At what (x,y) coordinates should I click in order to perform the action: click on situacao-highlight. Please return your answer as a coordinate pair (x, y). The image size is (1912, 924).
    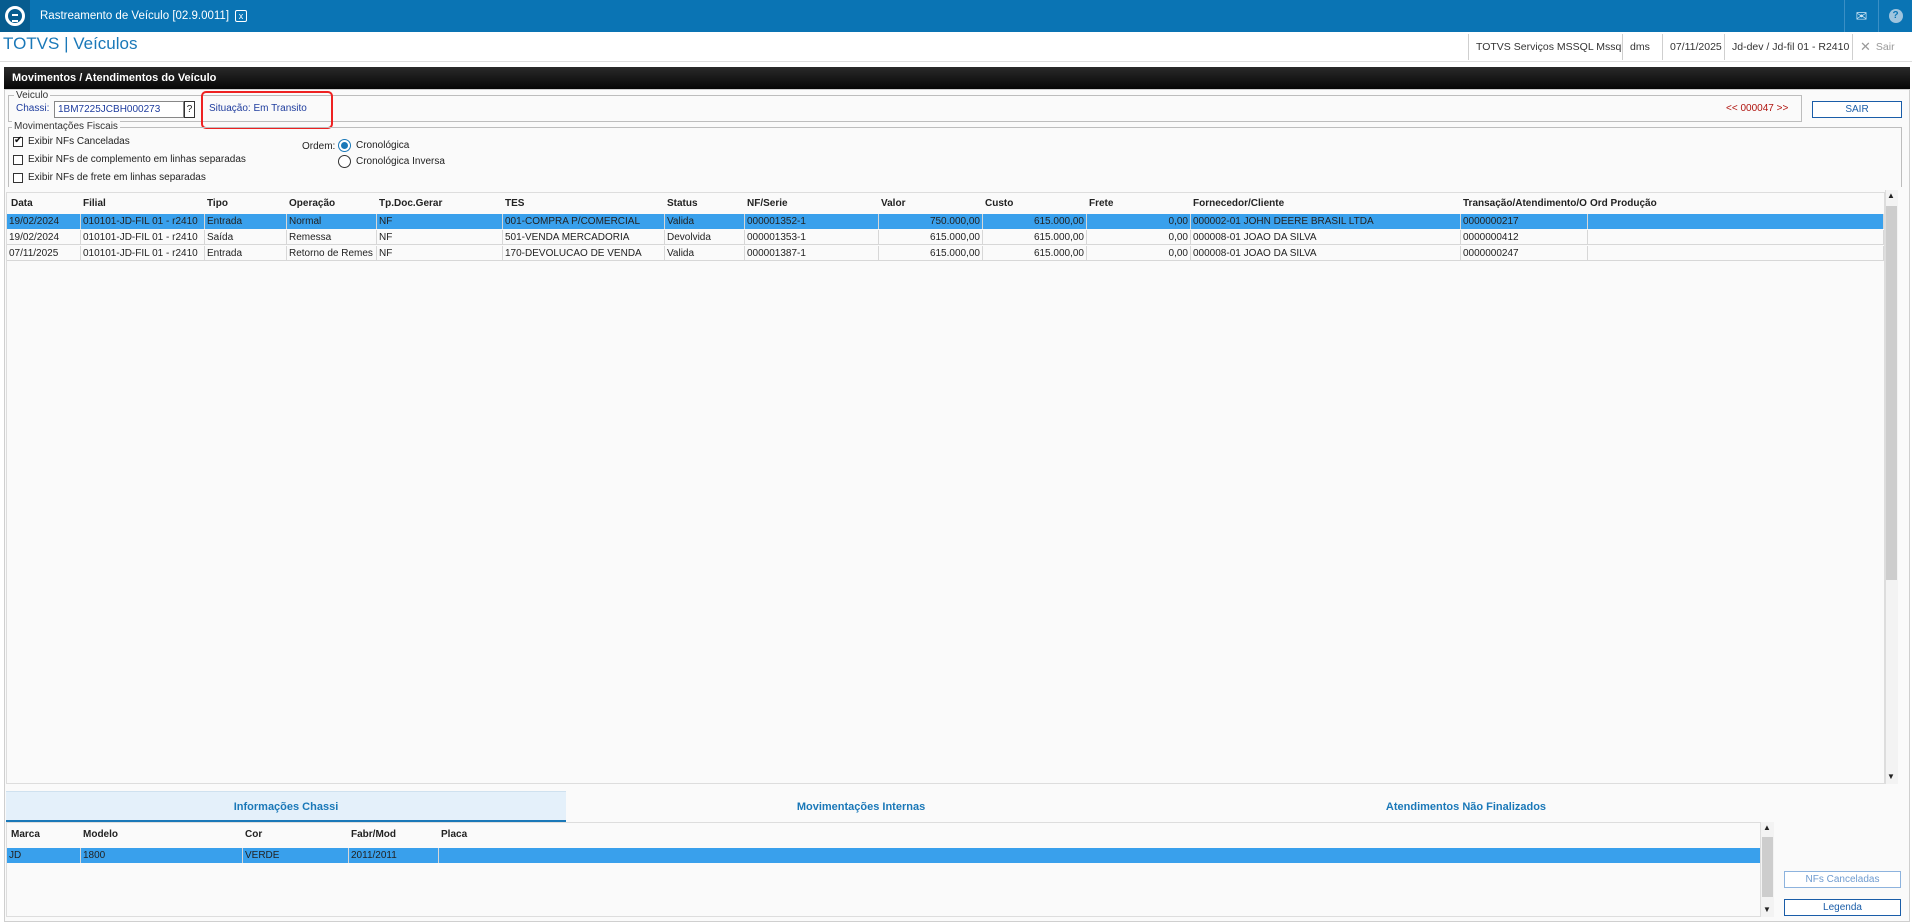
    Looking at the image, I should click on (267, 110).